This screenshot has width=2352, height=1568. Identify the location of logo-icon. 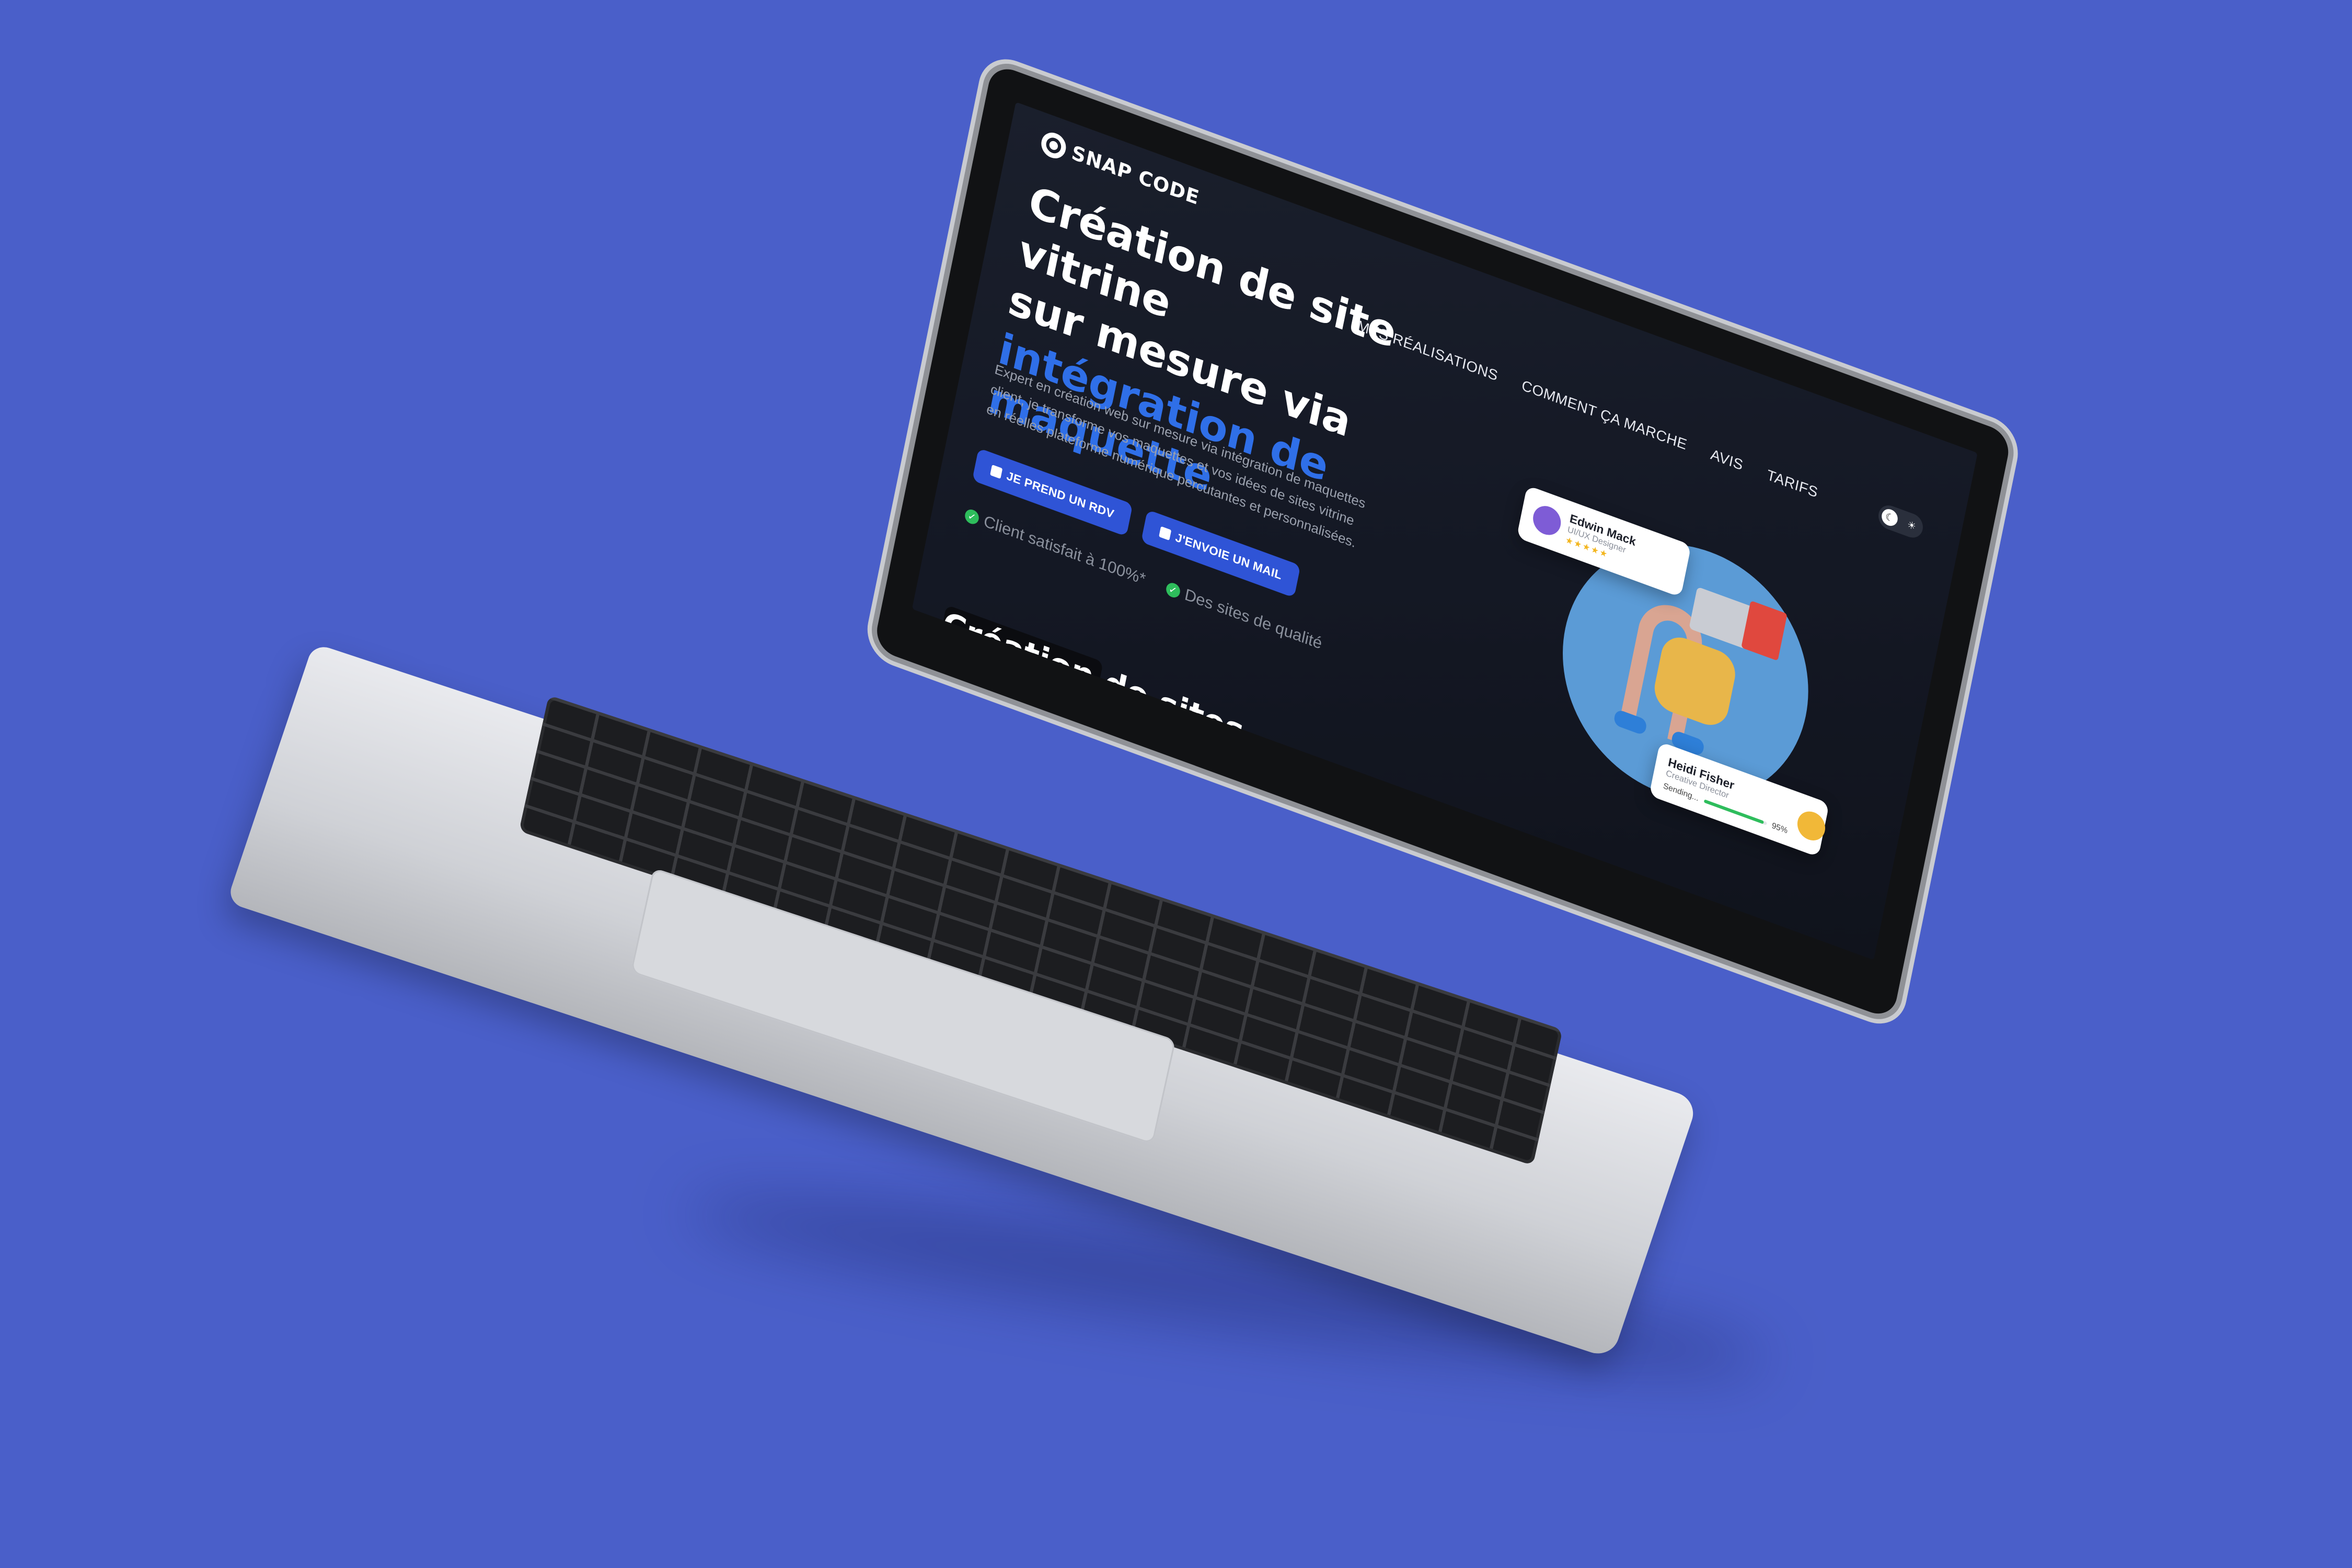
(1053, 145).